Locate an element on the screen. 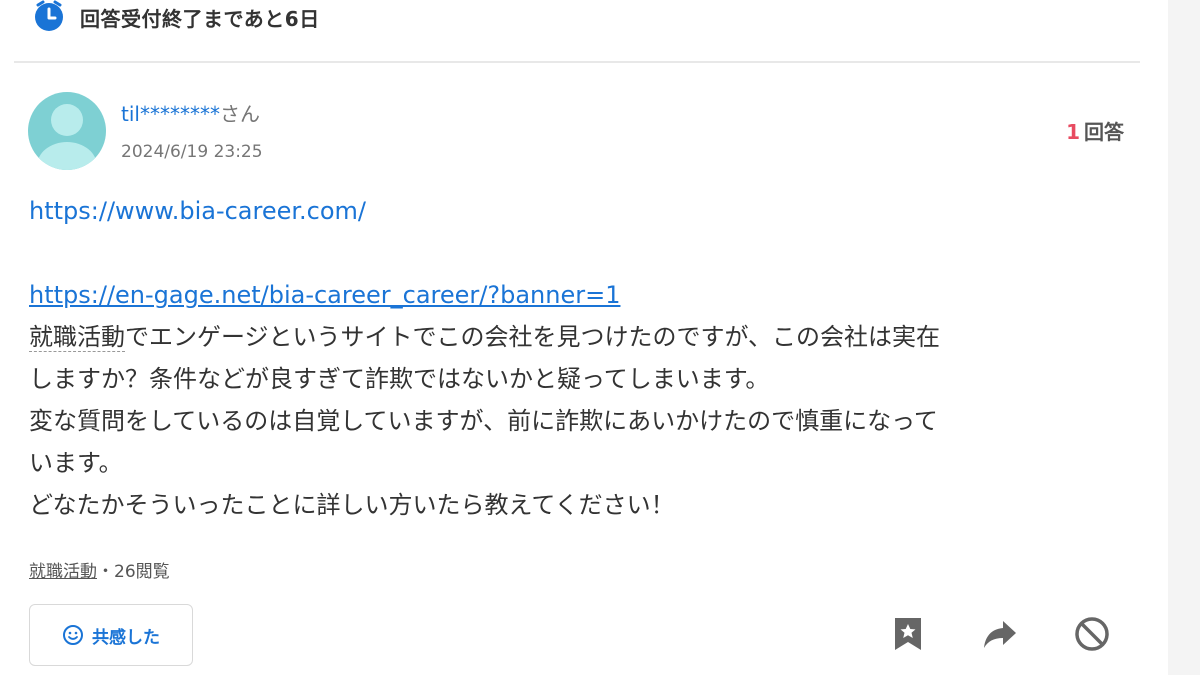 The width and height of the screenshot is (1200, 675). block-icon is located at coordinates (1092, 634).